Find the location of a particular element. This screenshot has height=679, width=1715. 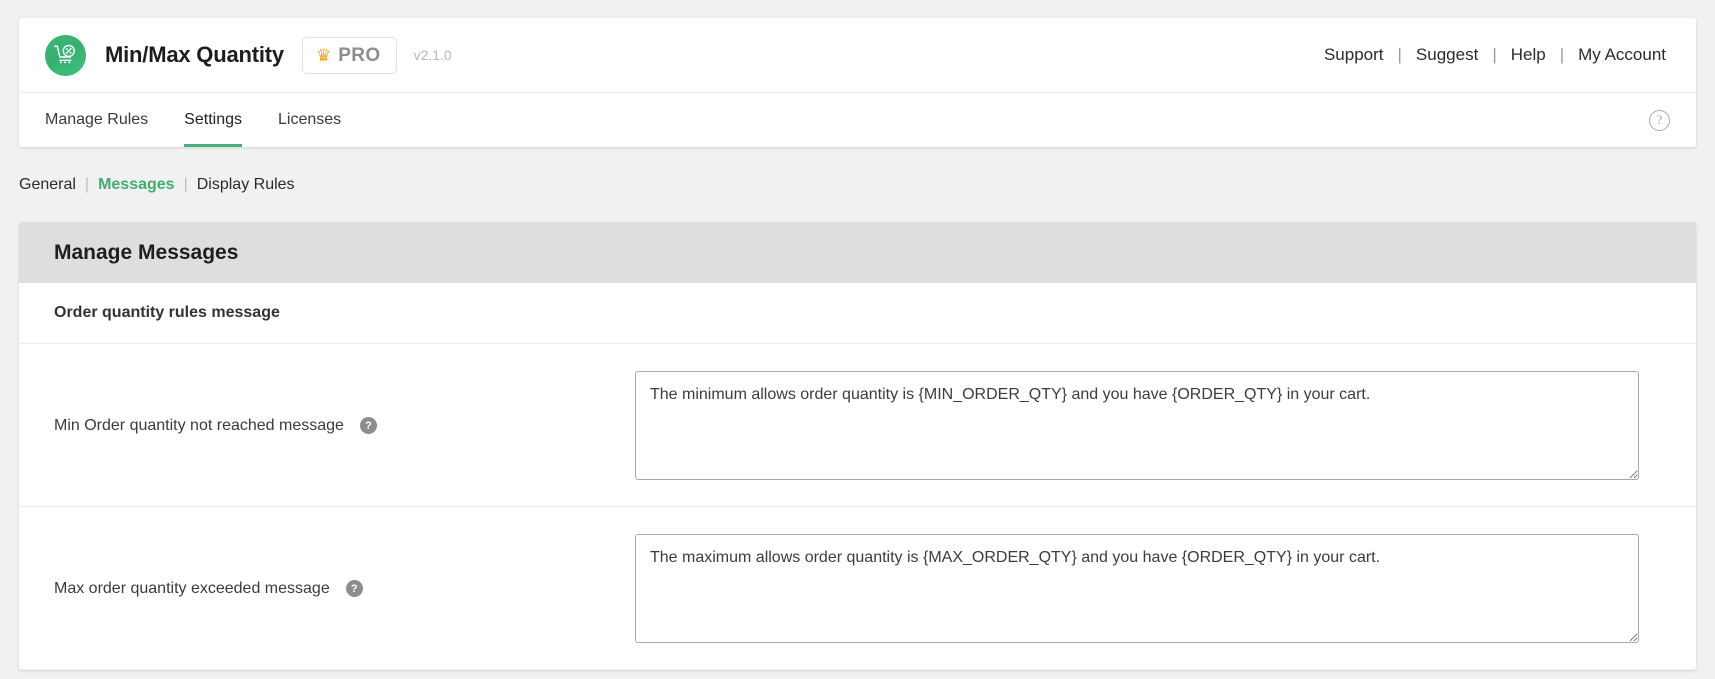

tab-manage-rules: Manage Rules is located at coordinates (96, 120).